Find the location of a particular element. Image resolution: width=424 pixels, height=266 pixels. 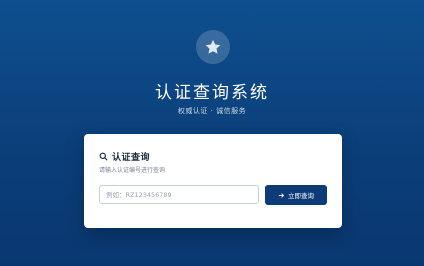

search-icon is located at coordinates (103, 156).